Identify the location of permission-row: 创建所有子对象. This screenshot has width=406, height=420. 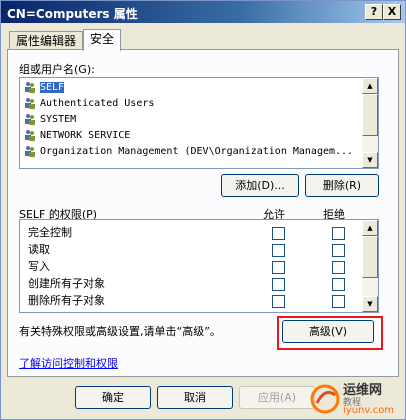
(190, 283).